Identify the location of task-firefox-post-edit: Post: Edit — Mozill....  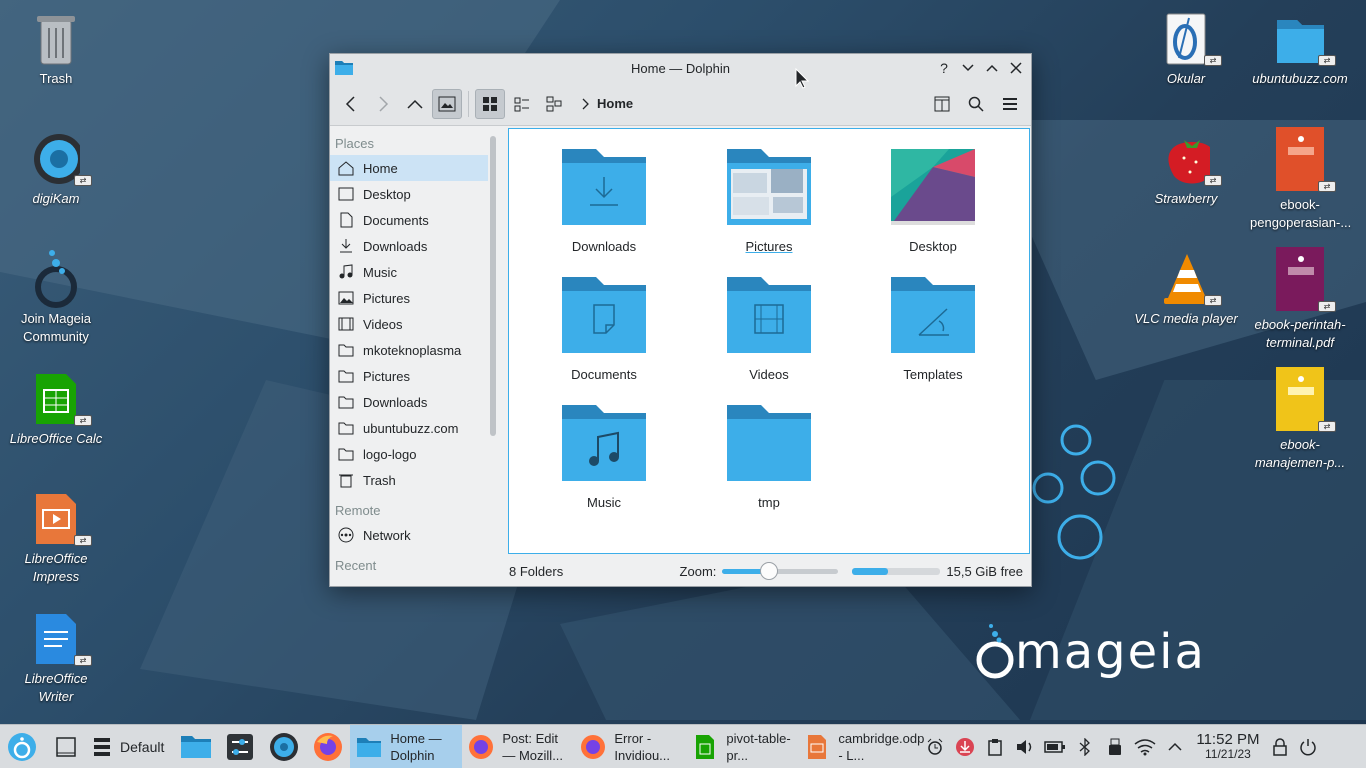
(518, 746).